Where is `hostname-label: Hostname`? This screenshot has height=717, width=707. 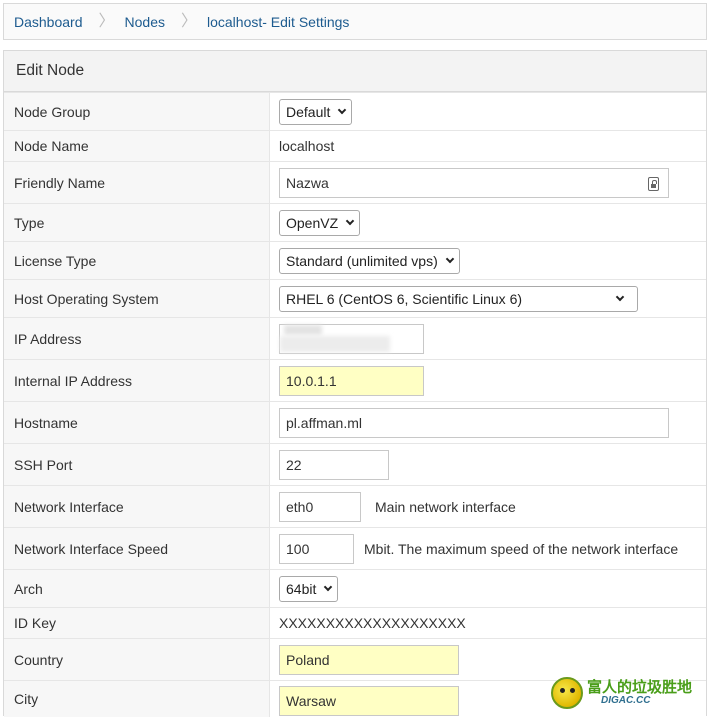 hostname-label: Hostname is located at coordinates (137, 422).